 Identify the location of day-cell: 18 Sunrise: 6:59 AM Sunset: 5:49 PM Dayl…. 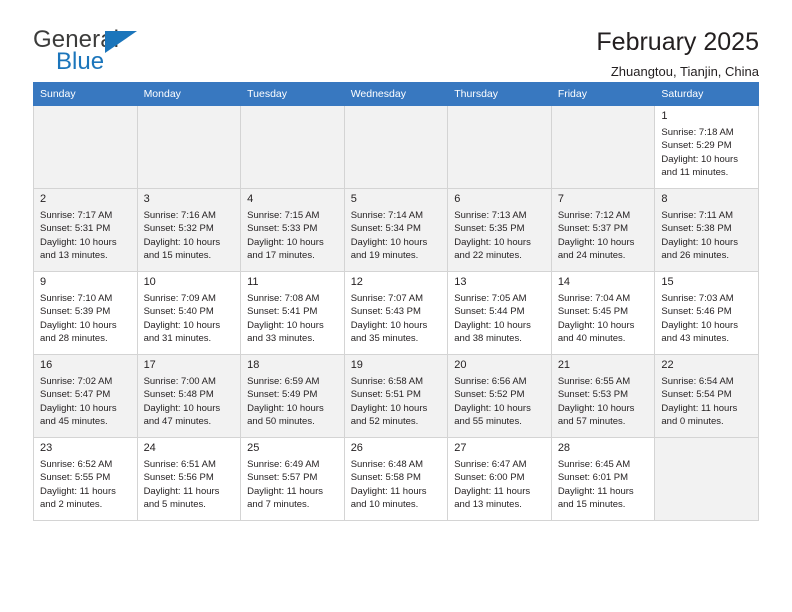
(292, 396).